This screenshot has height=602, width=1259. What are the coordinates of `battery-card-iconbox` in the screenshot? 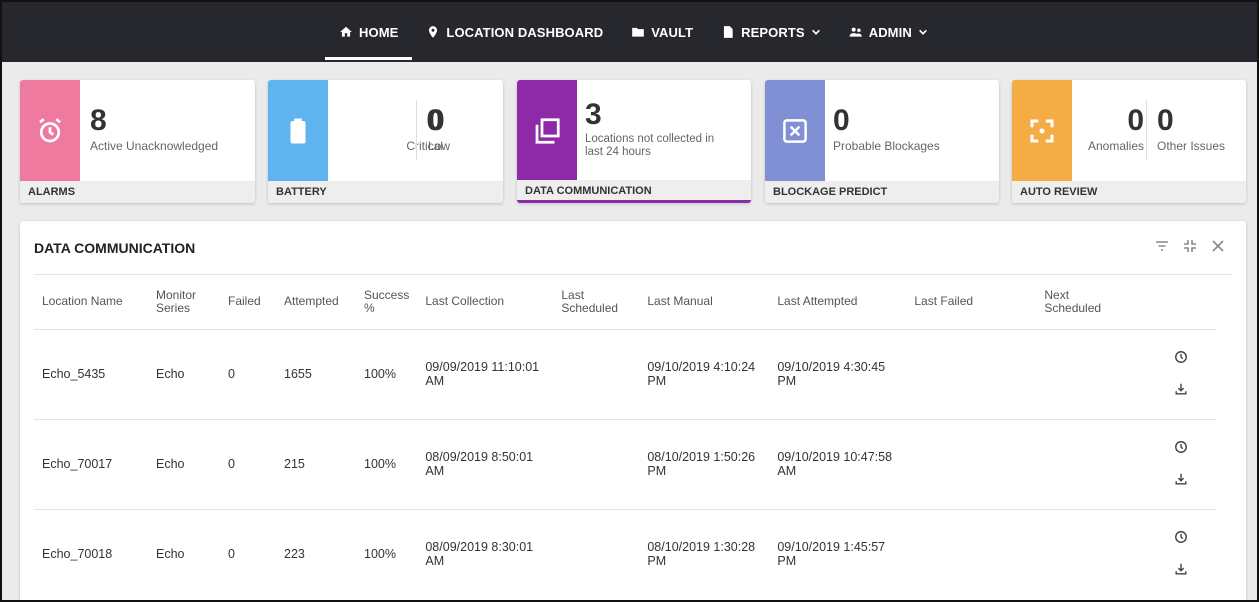 It's located at (298, 130).